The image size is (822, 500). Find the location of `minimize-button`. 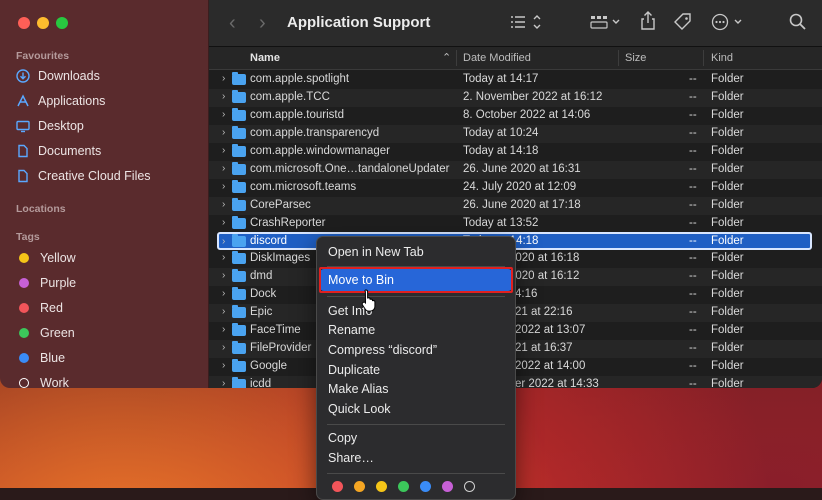

minimize-button is located at coordinates (43, 23).